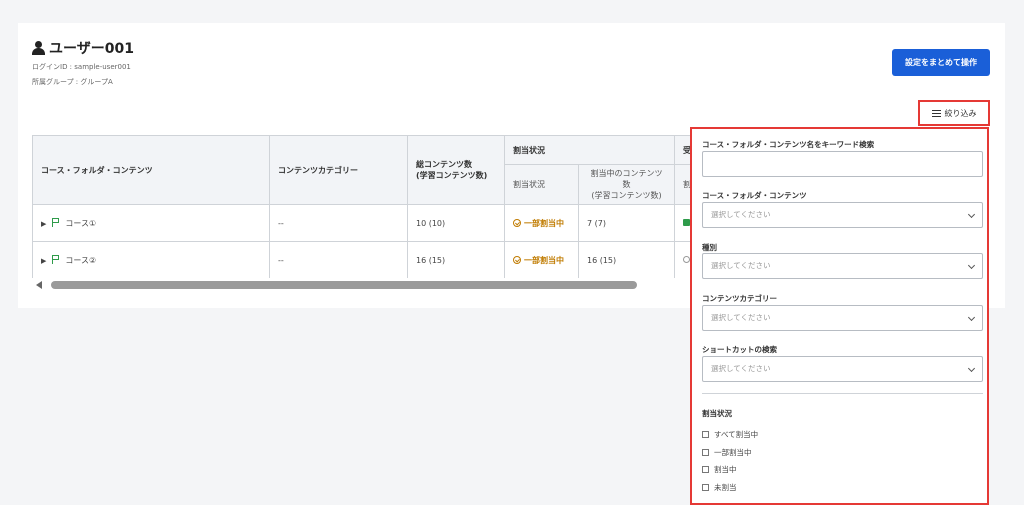 This screenshot has width=1024, height=505. I want to click on category-filter-placeholder: 選択してください, so click(741, 317).